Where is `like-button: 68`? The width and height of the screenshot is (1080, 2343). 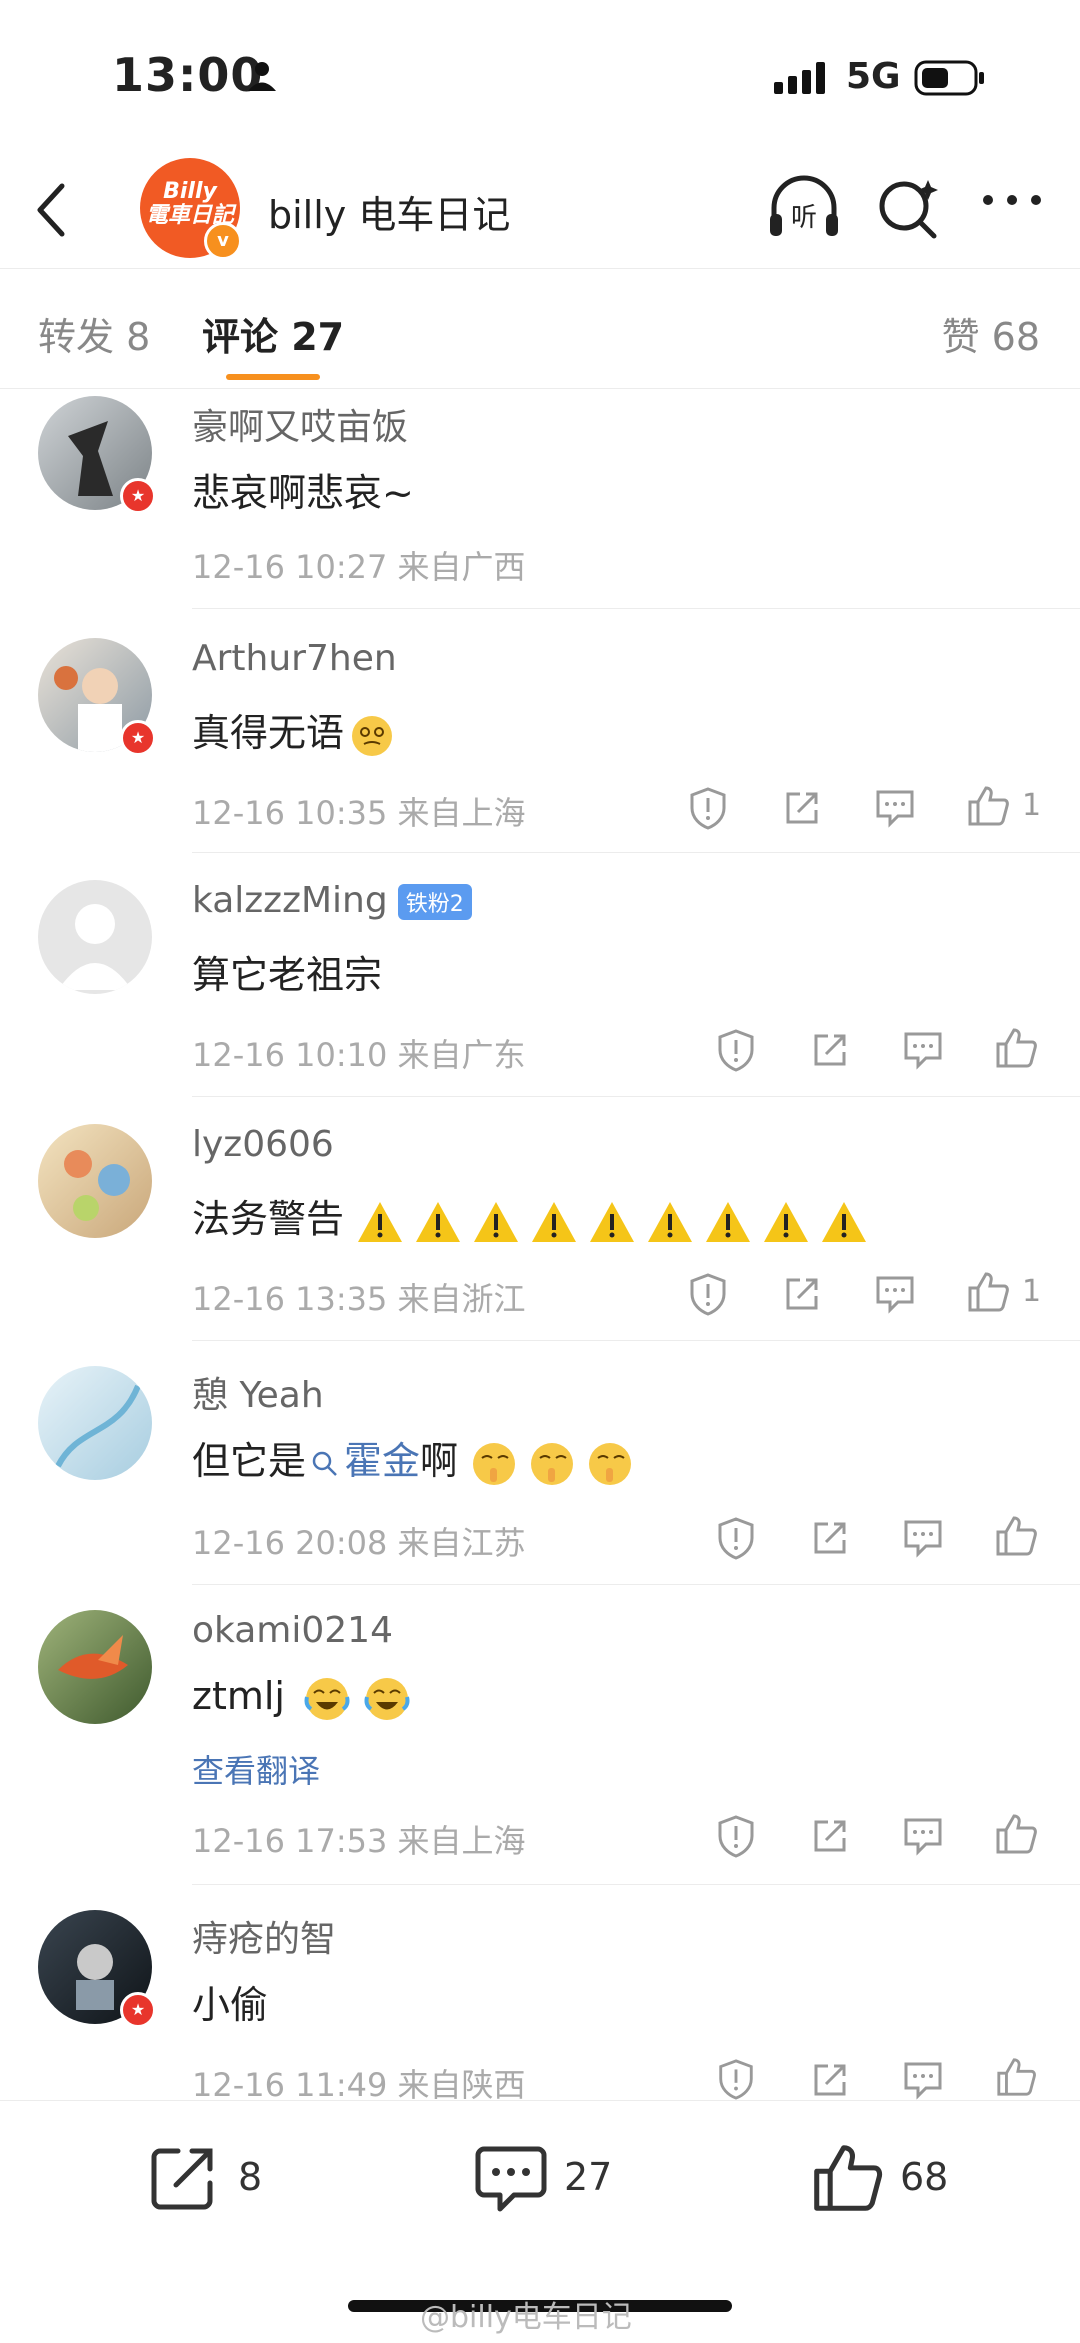 like-button: 68 is located at coordinates (890, 2181).